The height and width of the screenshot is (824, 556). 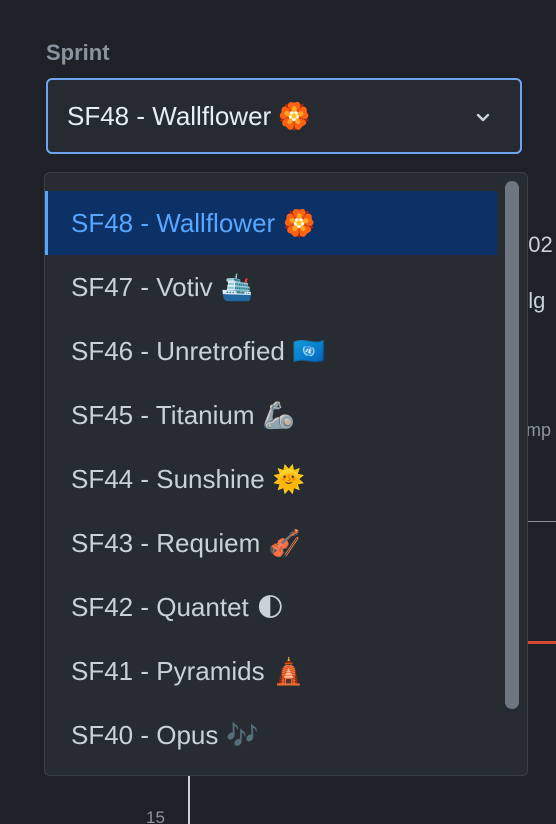 What do you see at coordinates (163, 414) in the screenshot?
I see `option-label: SF45 - Titanium` at bounding box center [163, 414].